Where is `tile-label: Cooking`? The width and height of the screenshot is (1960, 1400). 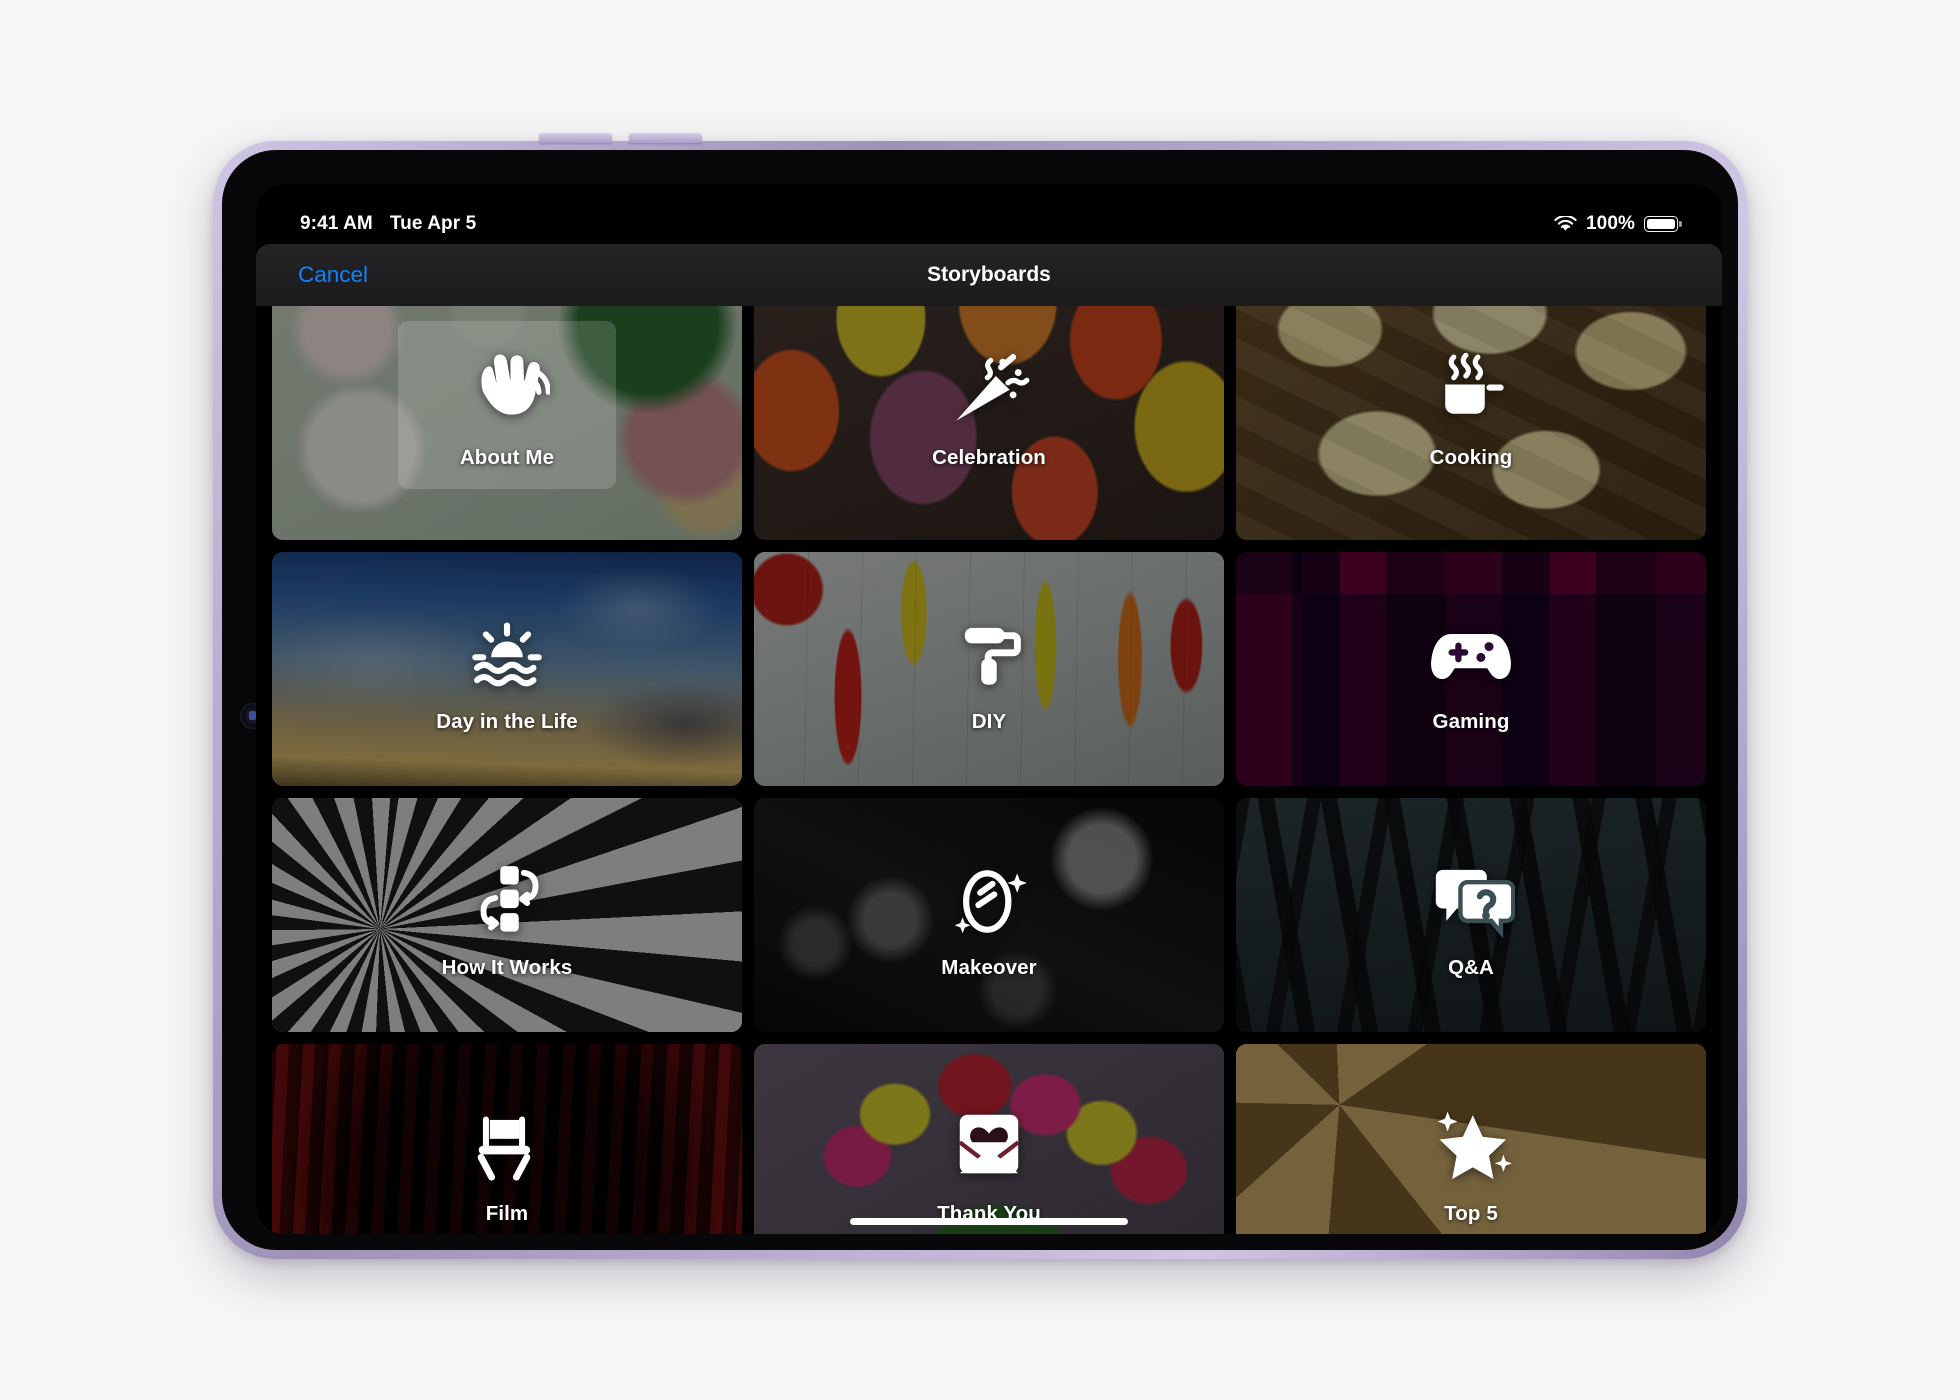
tile-label: Cooking is located at coordinates (1471, 457).